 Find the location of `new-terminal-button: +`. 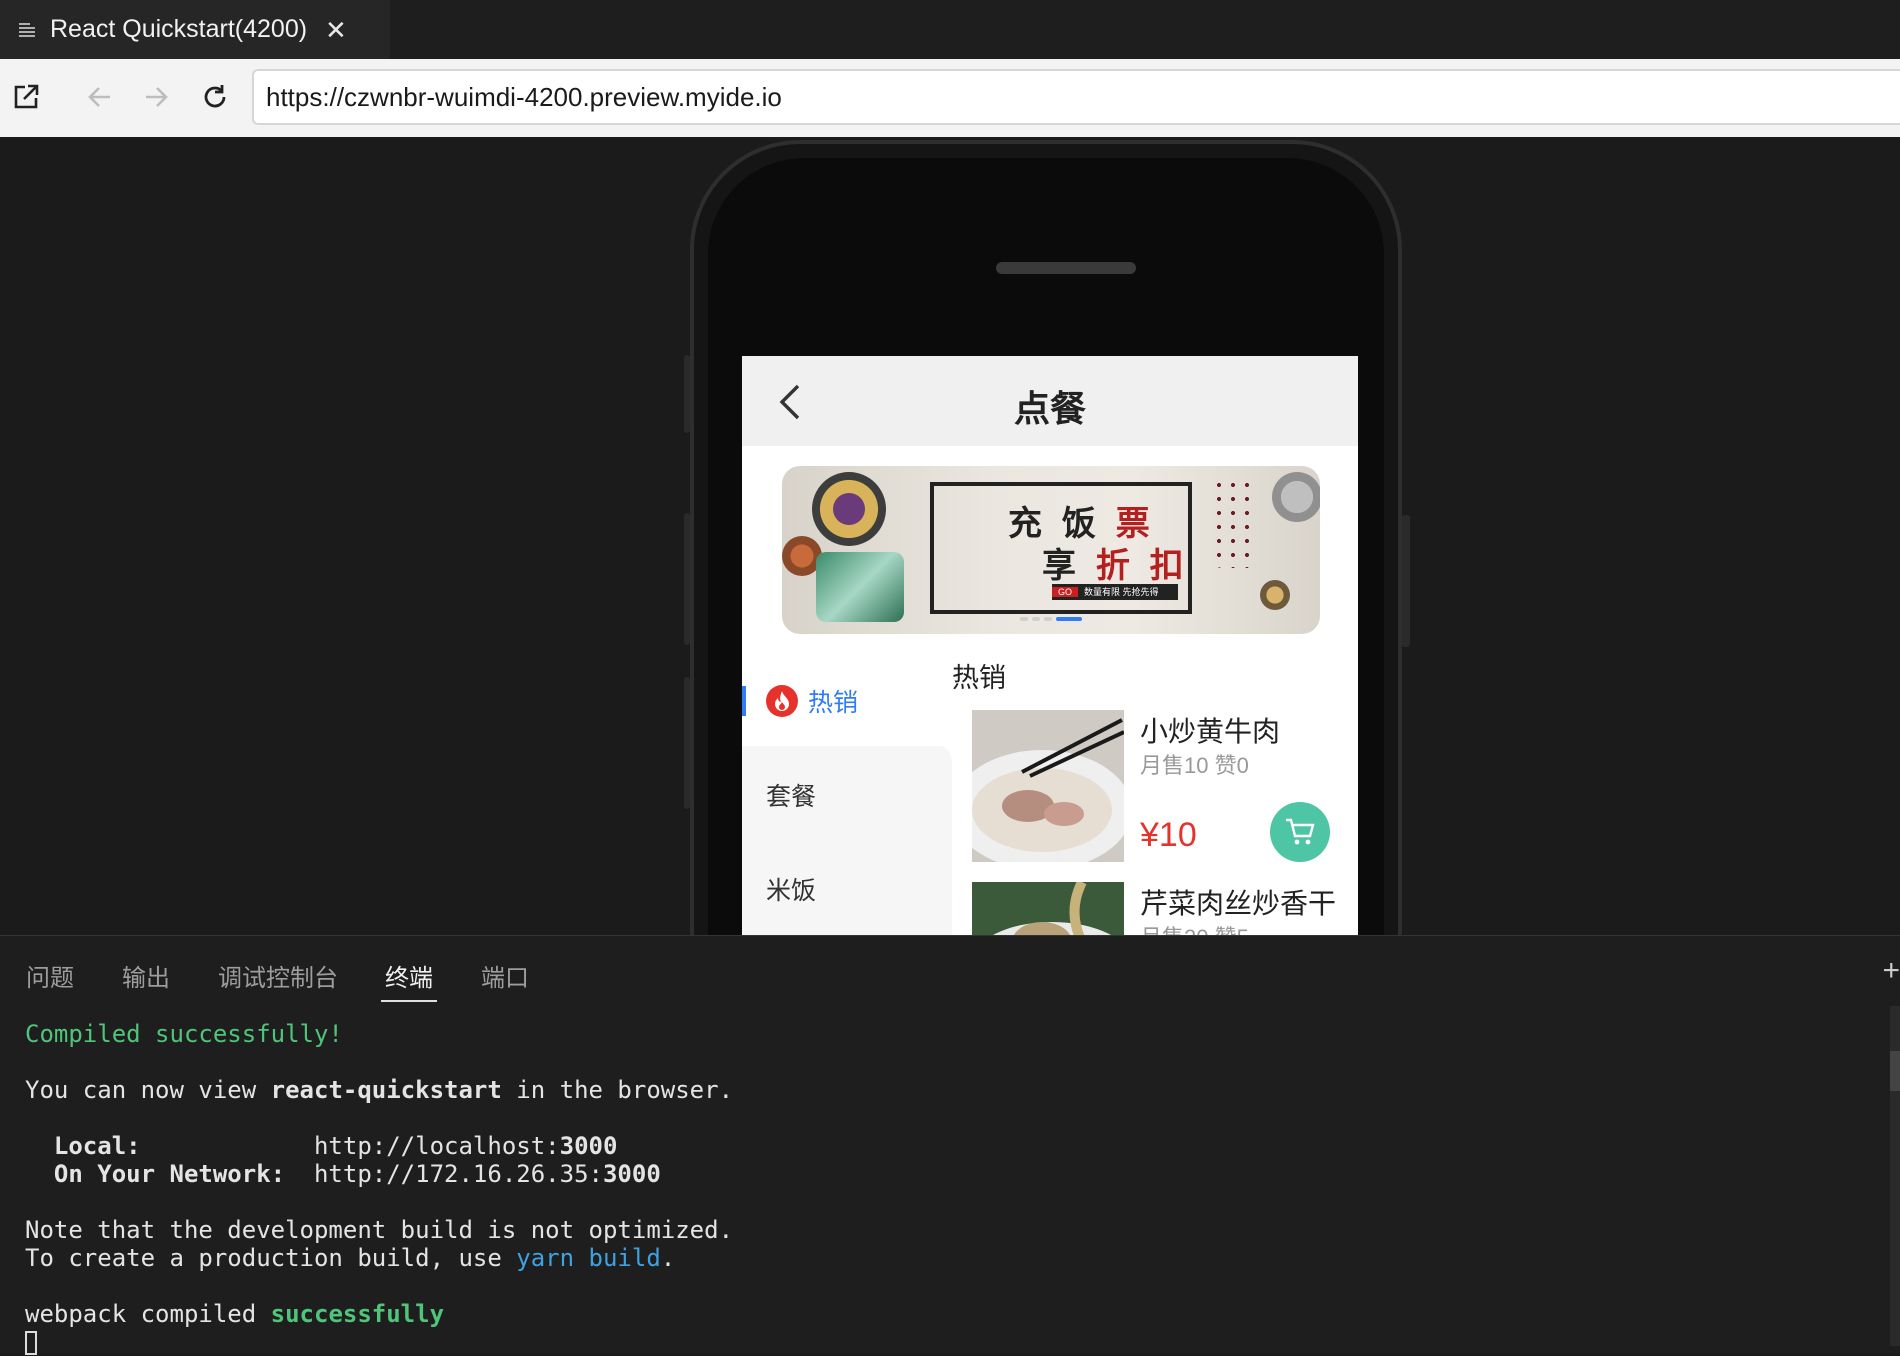

new-terminal-button: + is located at coordinates (1891, 971).